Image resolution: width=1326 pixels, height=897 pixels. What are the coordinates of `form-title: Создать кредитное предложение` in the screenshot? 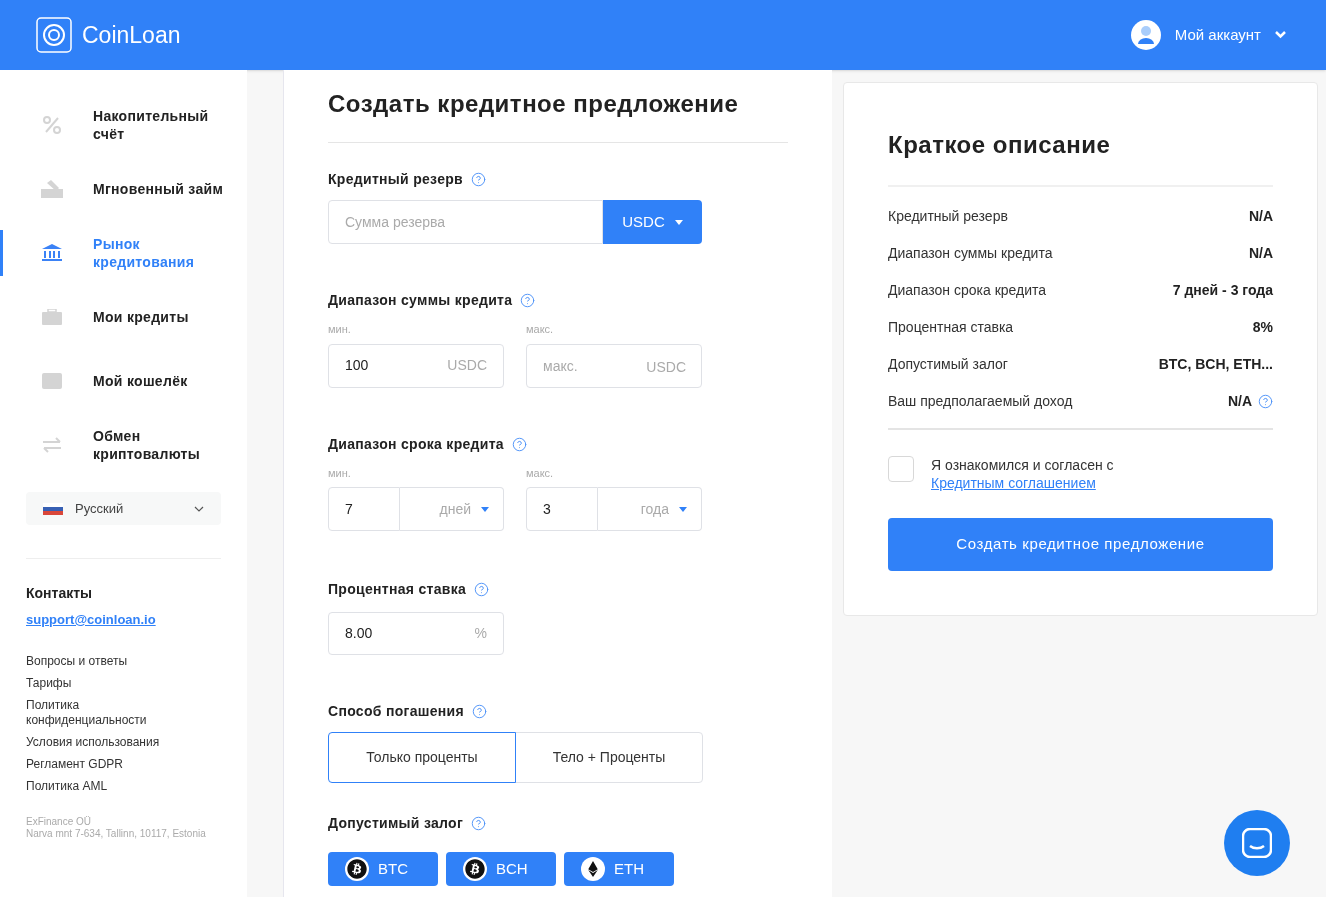 It's located at (558, 114).